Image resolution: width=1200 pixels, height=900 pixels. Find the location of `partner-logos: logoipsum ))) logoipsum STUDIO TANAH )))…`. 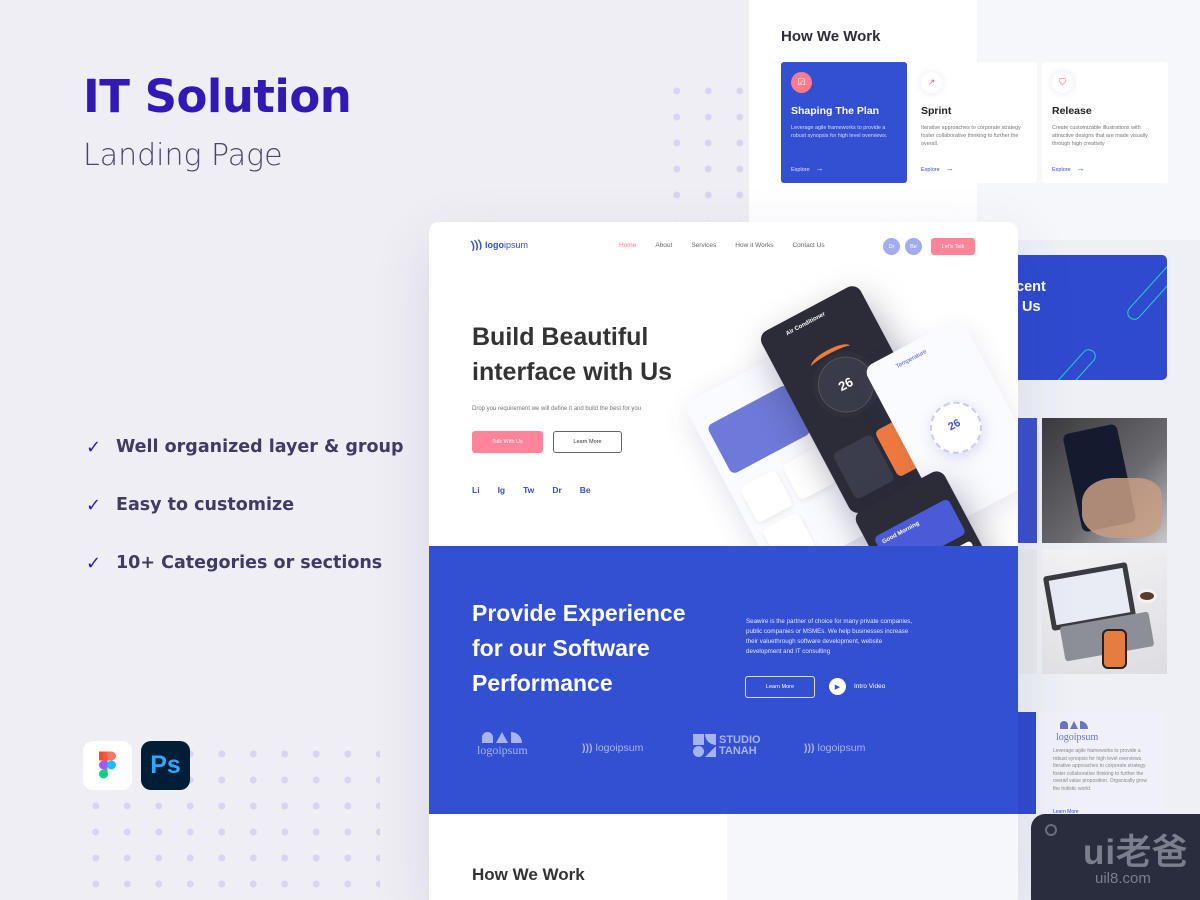

partner-logos: logoipsum ))) logoipsum STUDIO TANAH )))… is located at coordinates (723, 751).